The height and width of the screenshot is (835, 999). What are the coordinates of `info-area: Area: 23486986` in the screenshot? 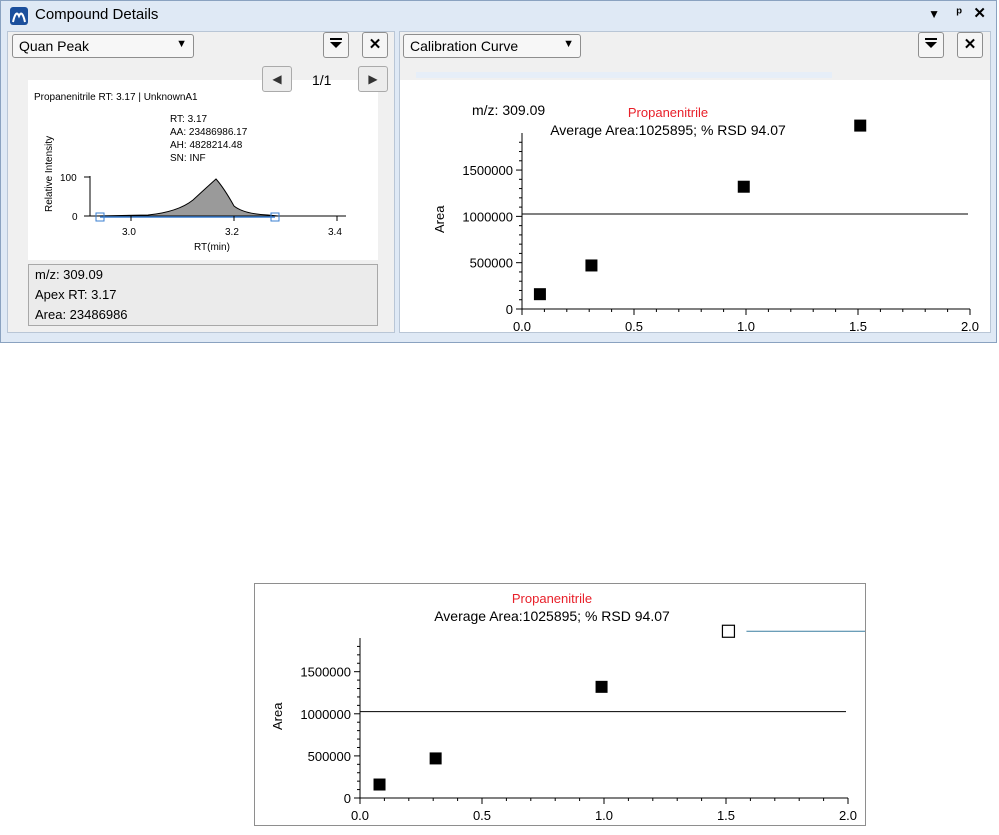 It's located at (81, 314).